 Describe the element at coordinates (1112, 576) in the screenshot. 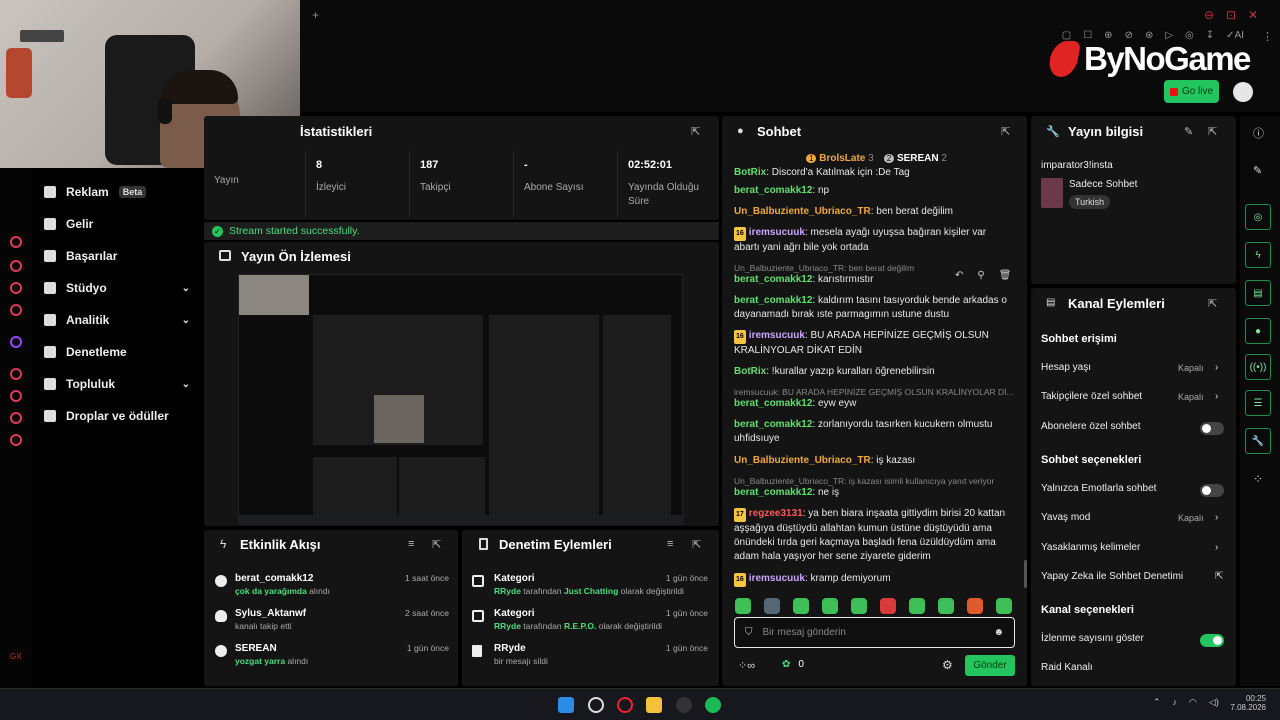

I see `setting-label: Yapay Zeka ile Sohbet Denetimi` at that location.